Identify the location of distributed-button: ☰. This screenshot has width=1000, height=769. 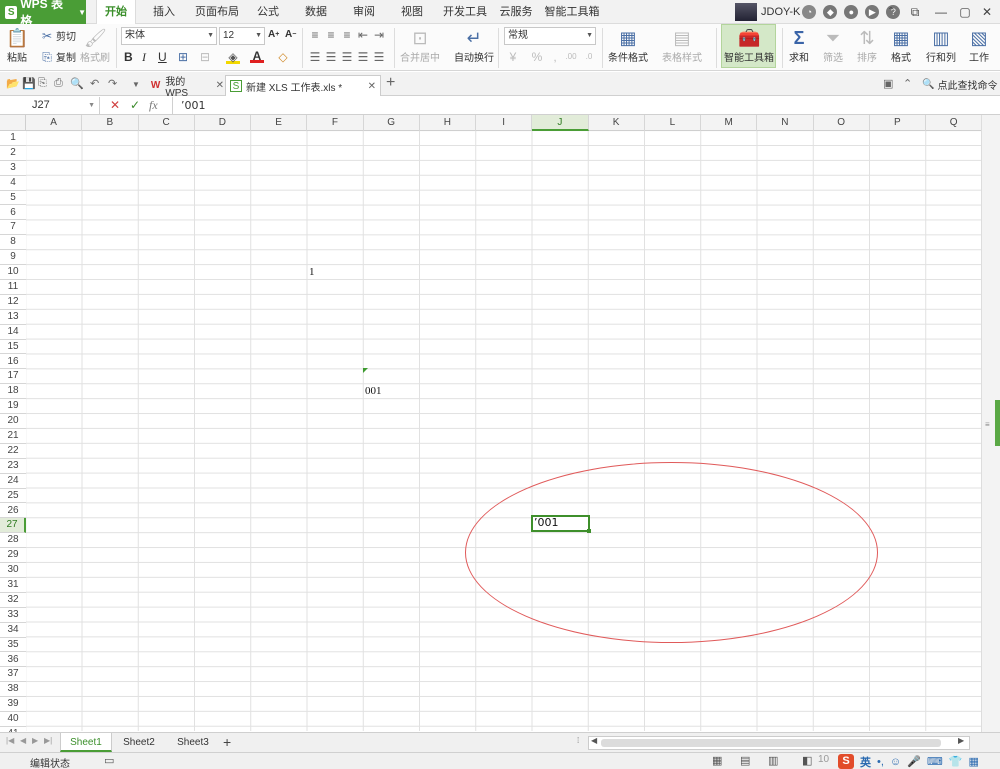
(380, 57).